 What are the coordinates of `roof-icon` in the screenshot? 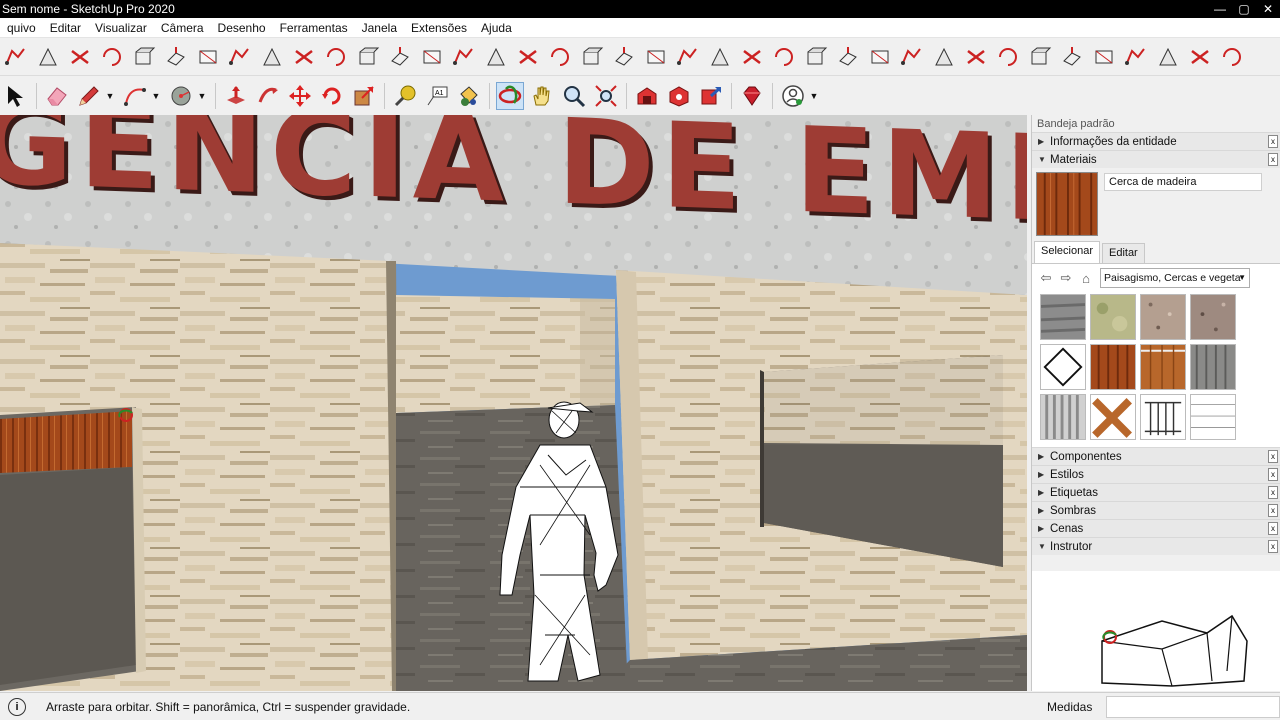 It's located at (528, 57).